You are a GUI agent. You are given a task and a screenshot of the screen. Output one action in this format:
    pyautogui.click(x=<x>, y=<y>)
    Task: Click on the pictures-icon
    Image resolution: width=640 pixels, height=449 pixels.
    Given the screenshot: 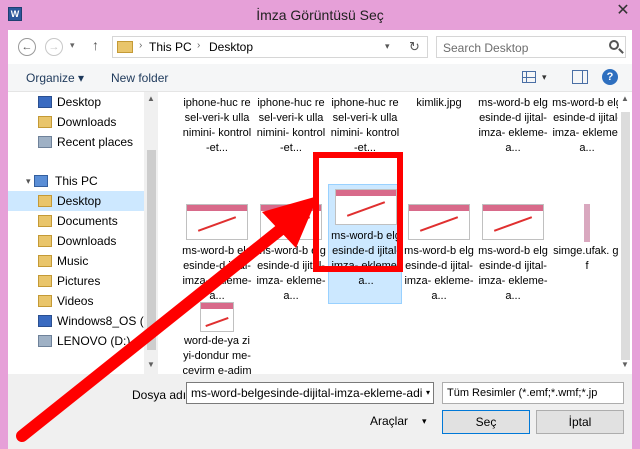 What is the action you would take?
    pyautogui.click(x=45, y=281)
    